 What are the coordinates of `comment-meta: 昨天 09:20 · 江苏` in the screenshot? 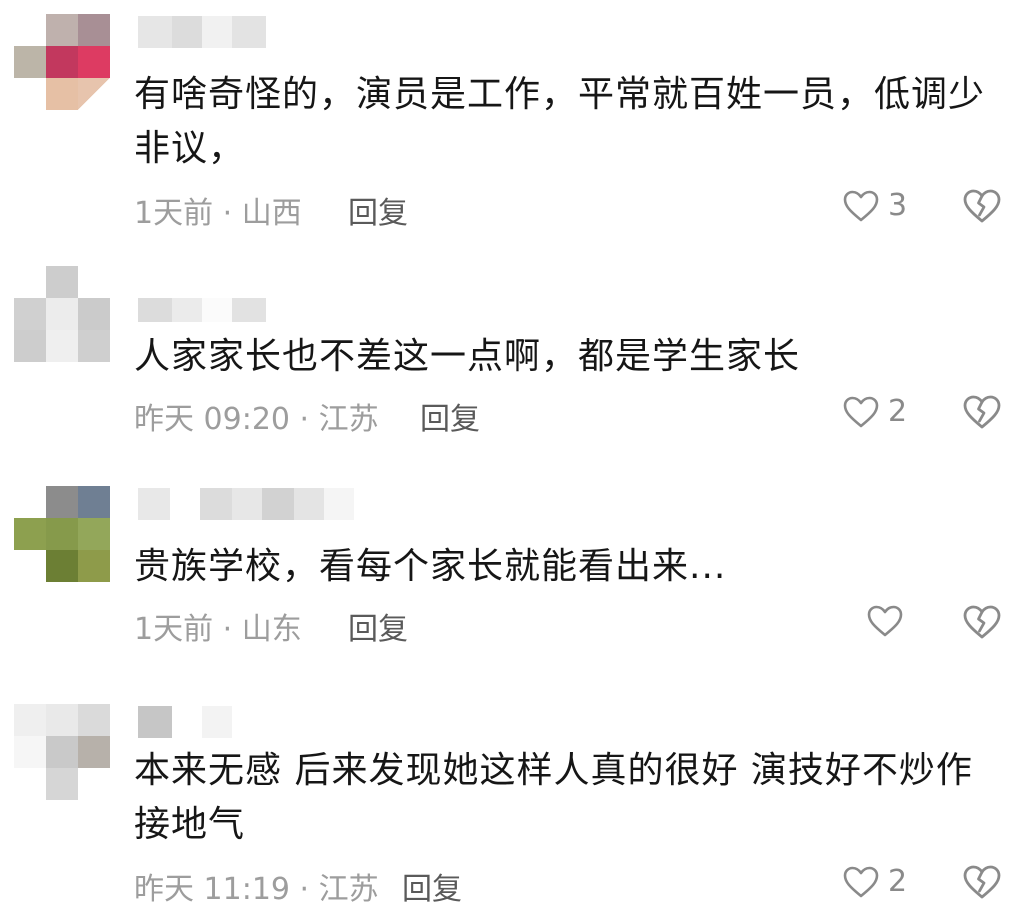 It's located at (256, 416).